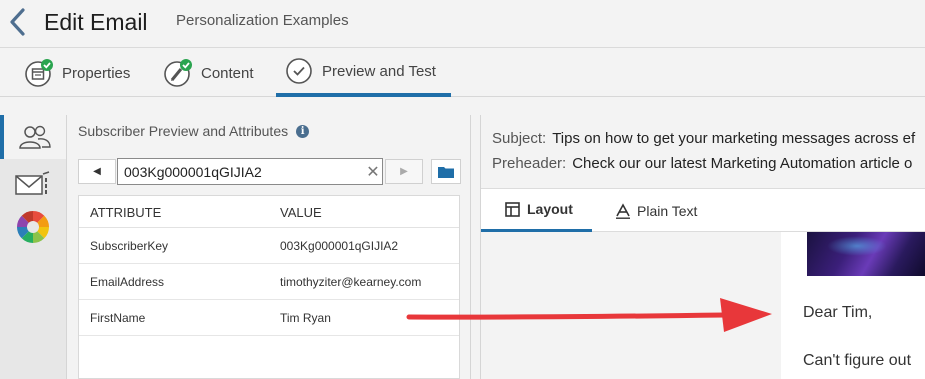  Describe the element at coordinates (126, 212) in the screenshot. I see `column-header-attribute: ATTRIBUTE` at that location.